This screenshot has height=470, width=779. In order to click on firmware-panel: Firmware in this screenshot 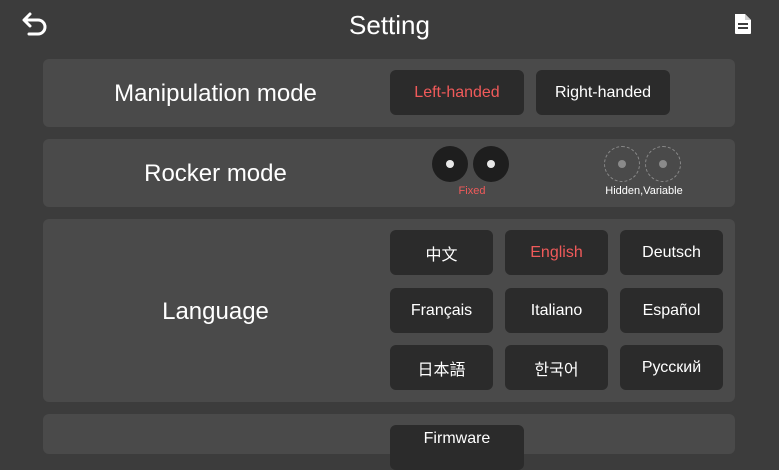, I will do `click(389, 442)`.